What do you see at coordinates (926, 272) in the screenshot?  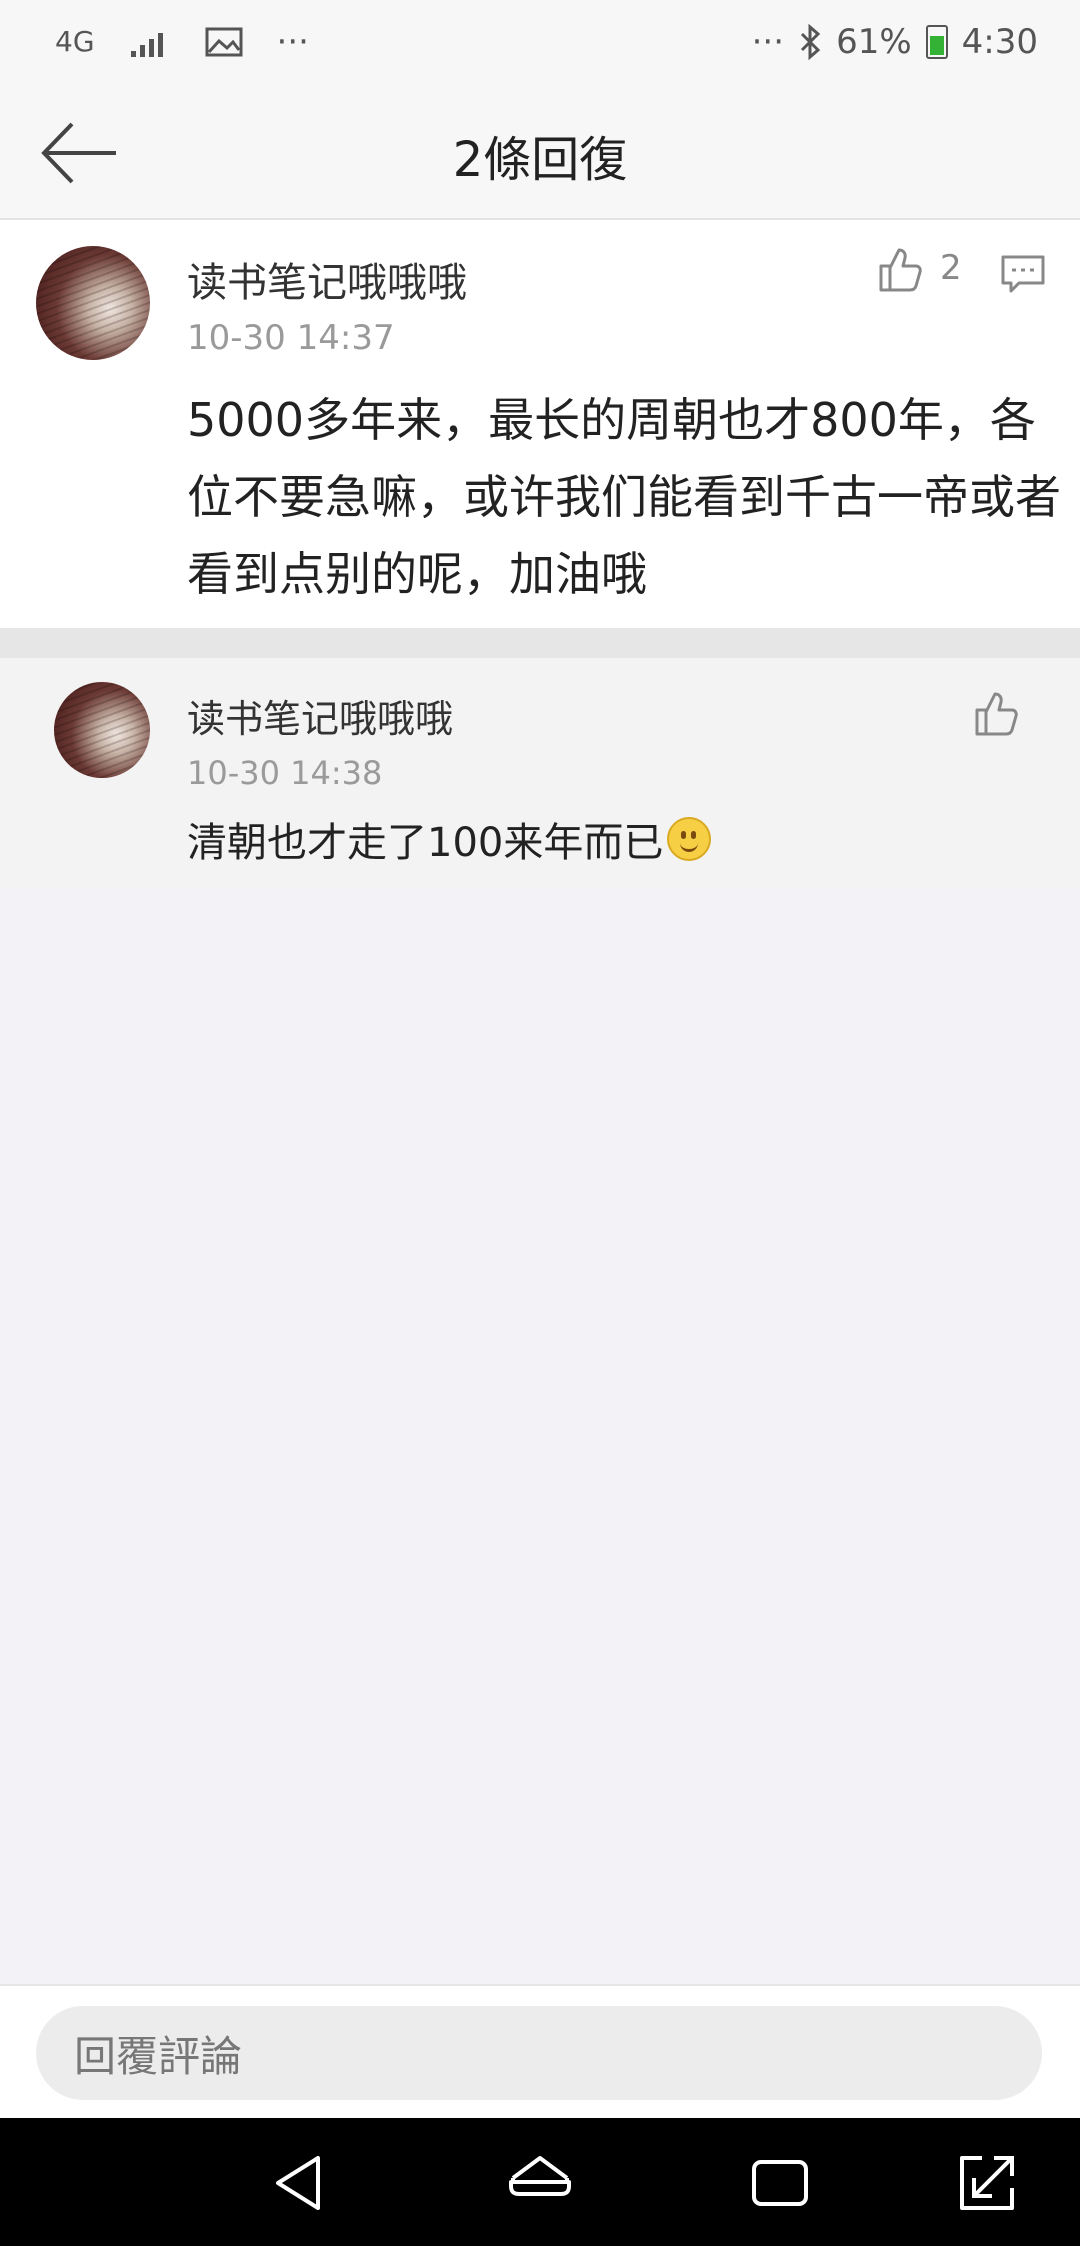 I see `like-button: 2` at bounding box center [926, 272].